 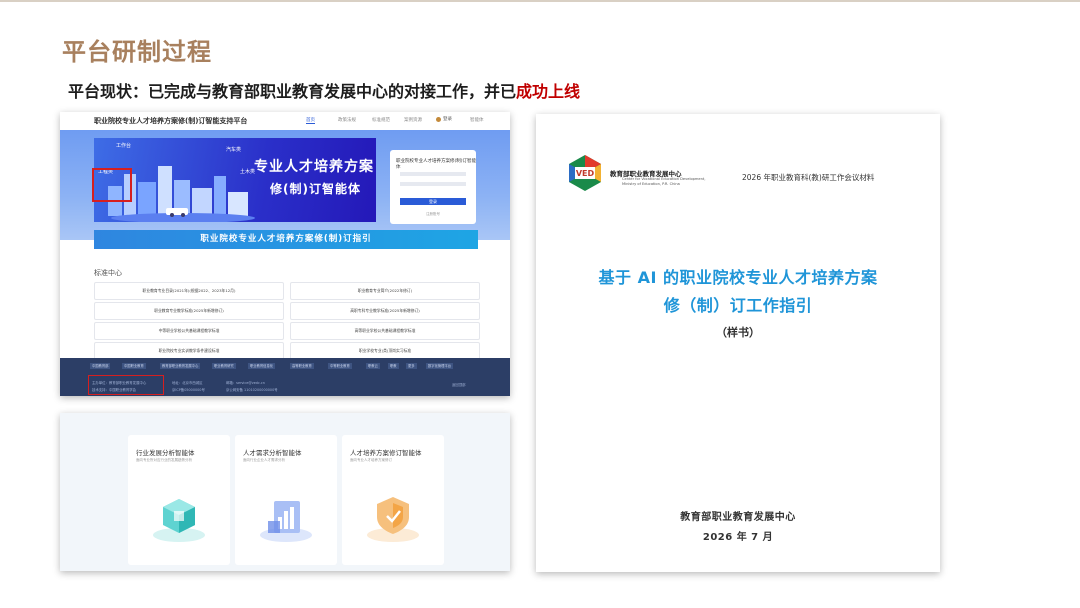 What do you see at coordinates (134, 366) in the screenshot?
I see `footer-link: 中国职业教育` at bounding box center [134, 366].